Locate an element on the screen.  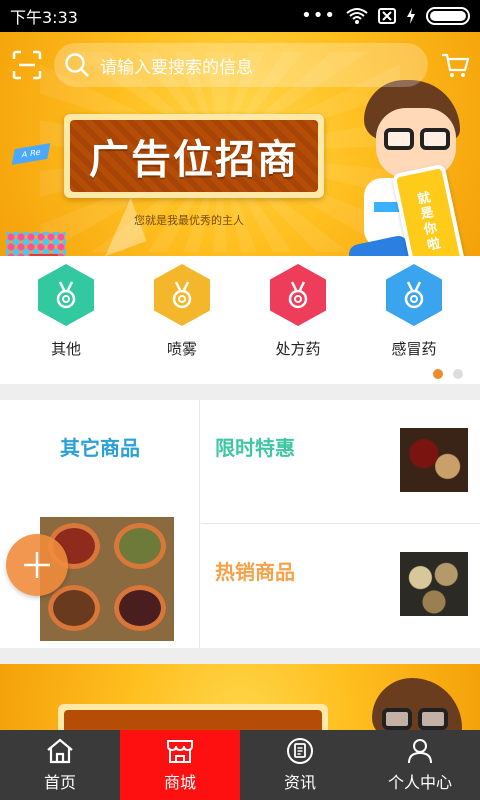
page-indicator is located at coordinates (448, 374).